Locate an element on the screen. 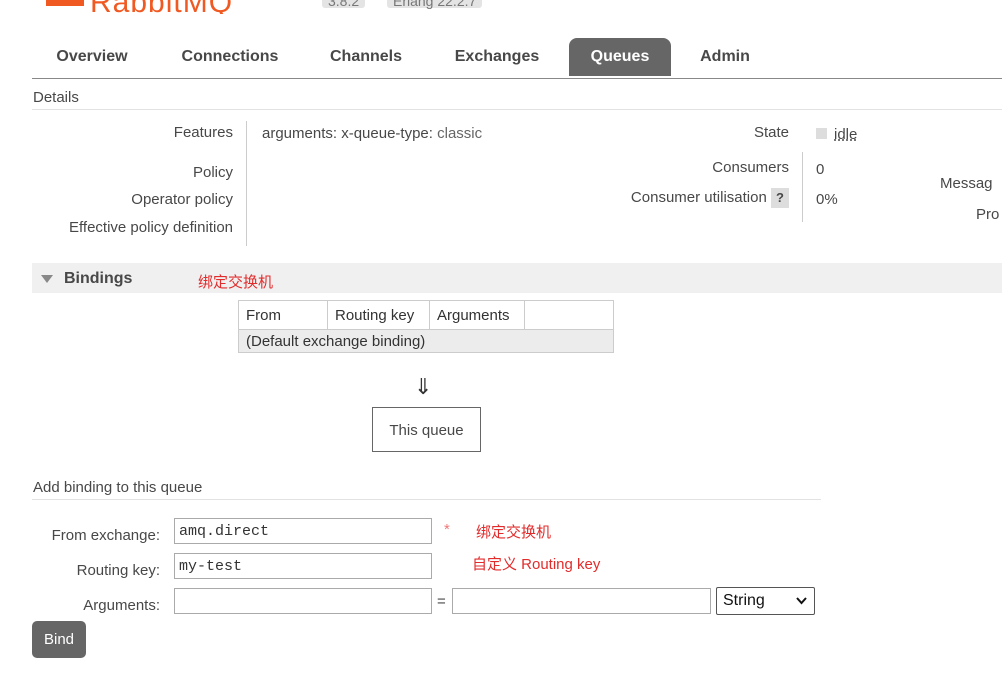 The width and height of the screenshot is (1002, 676). equals-sign: = is located at coordinates (441, 601).